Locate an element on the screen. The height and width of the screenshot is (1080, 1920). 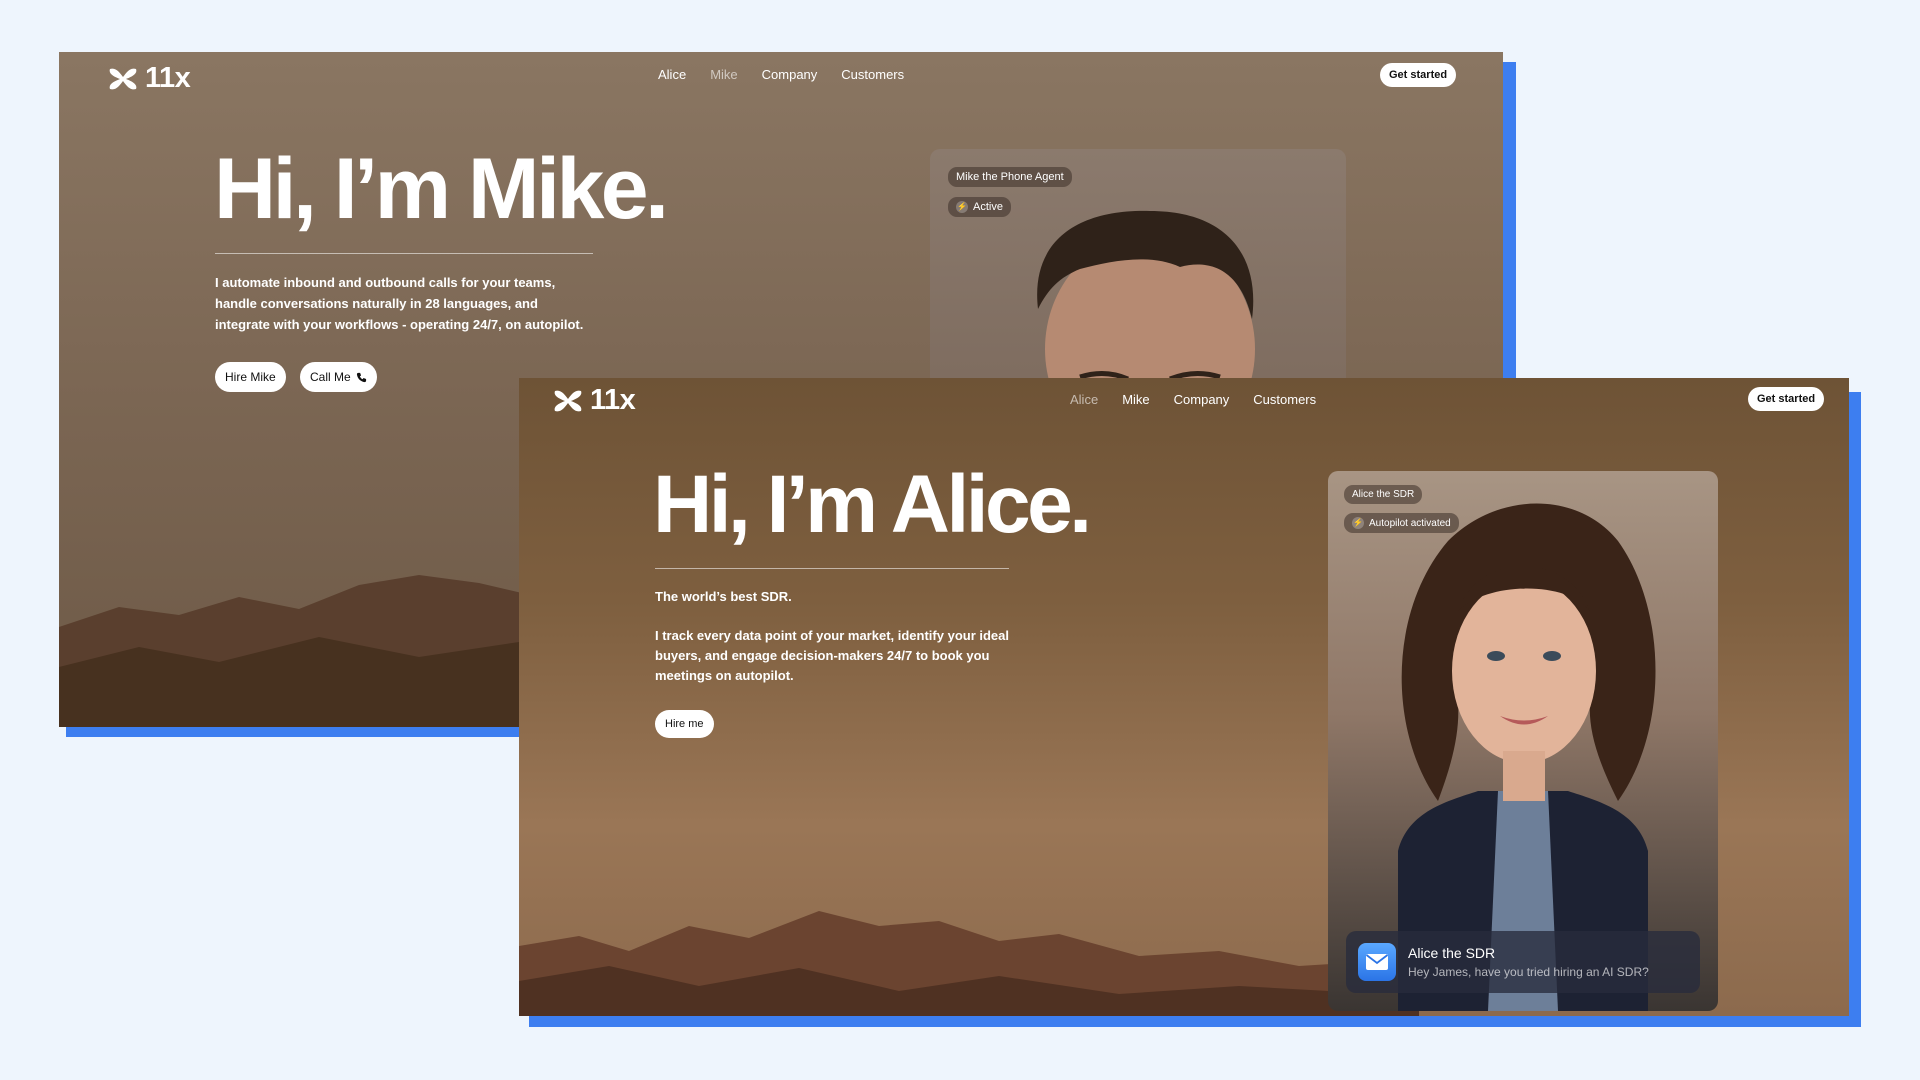
mike-agent-card: Mike the Phone Agent ⚡ Active is located at coordinates (1138, 279).